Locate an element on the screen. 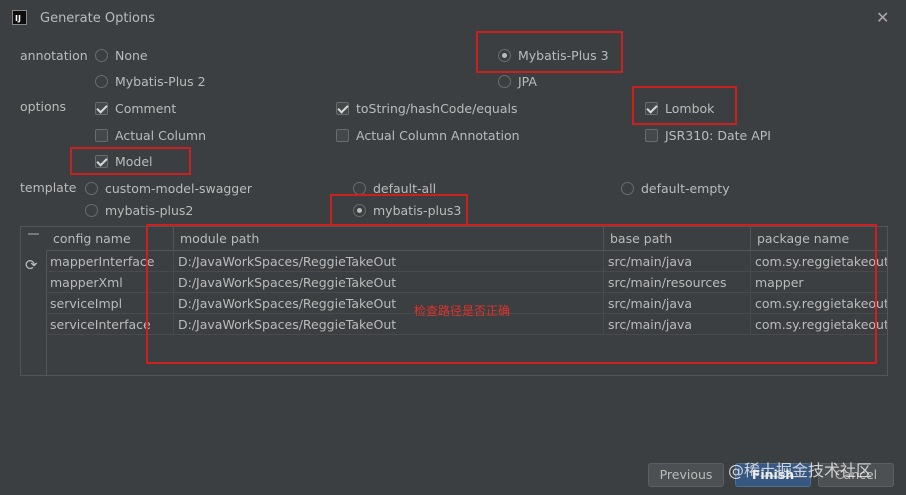 The height and width of the screenshot is (495, 906). radio-label: JPA is located at coordinates (527, 81).